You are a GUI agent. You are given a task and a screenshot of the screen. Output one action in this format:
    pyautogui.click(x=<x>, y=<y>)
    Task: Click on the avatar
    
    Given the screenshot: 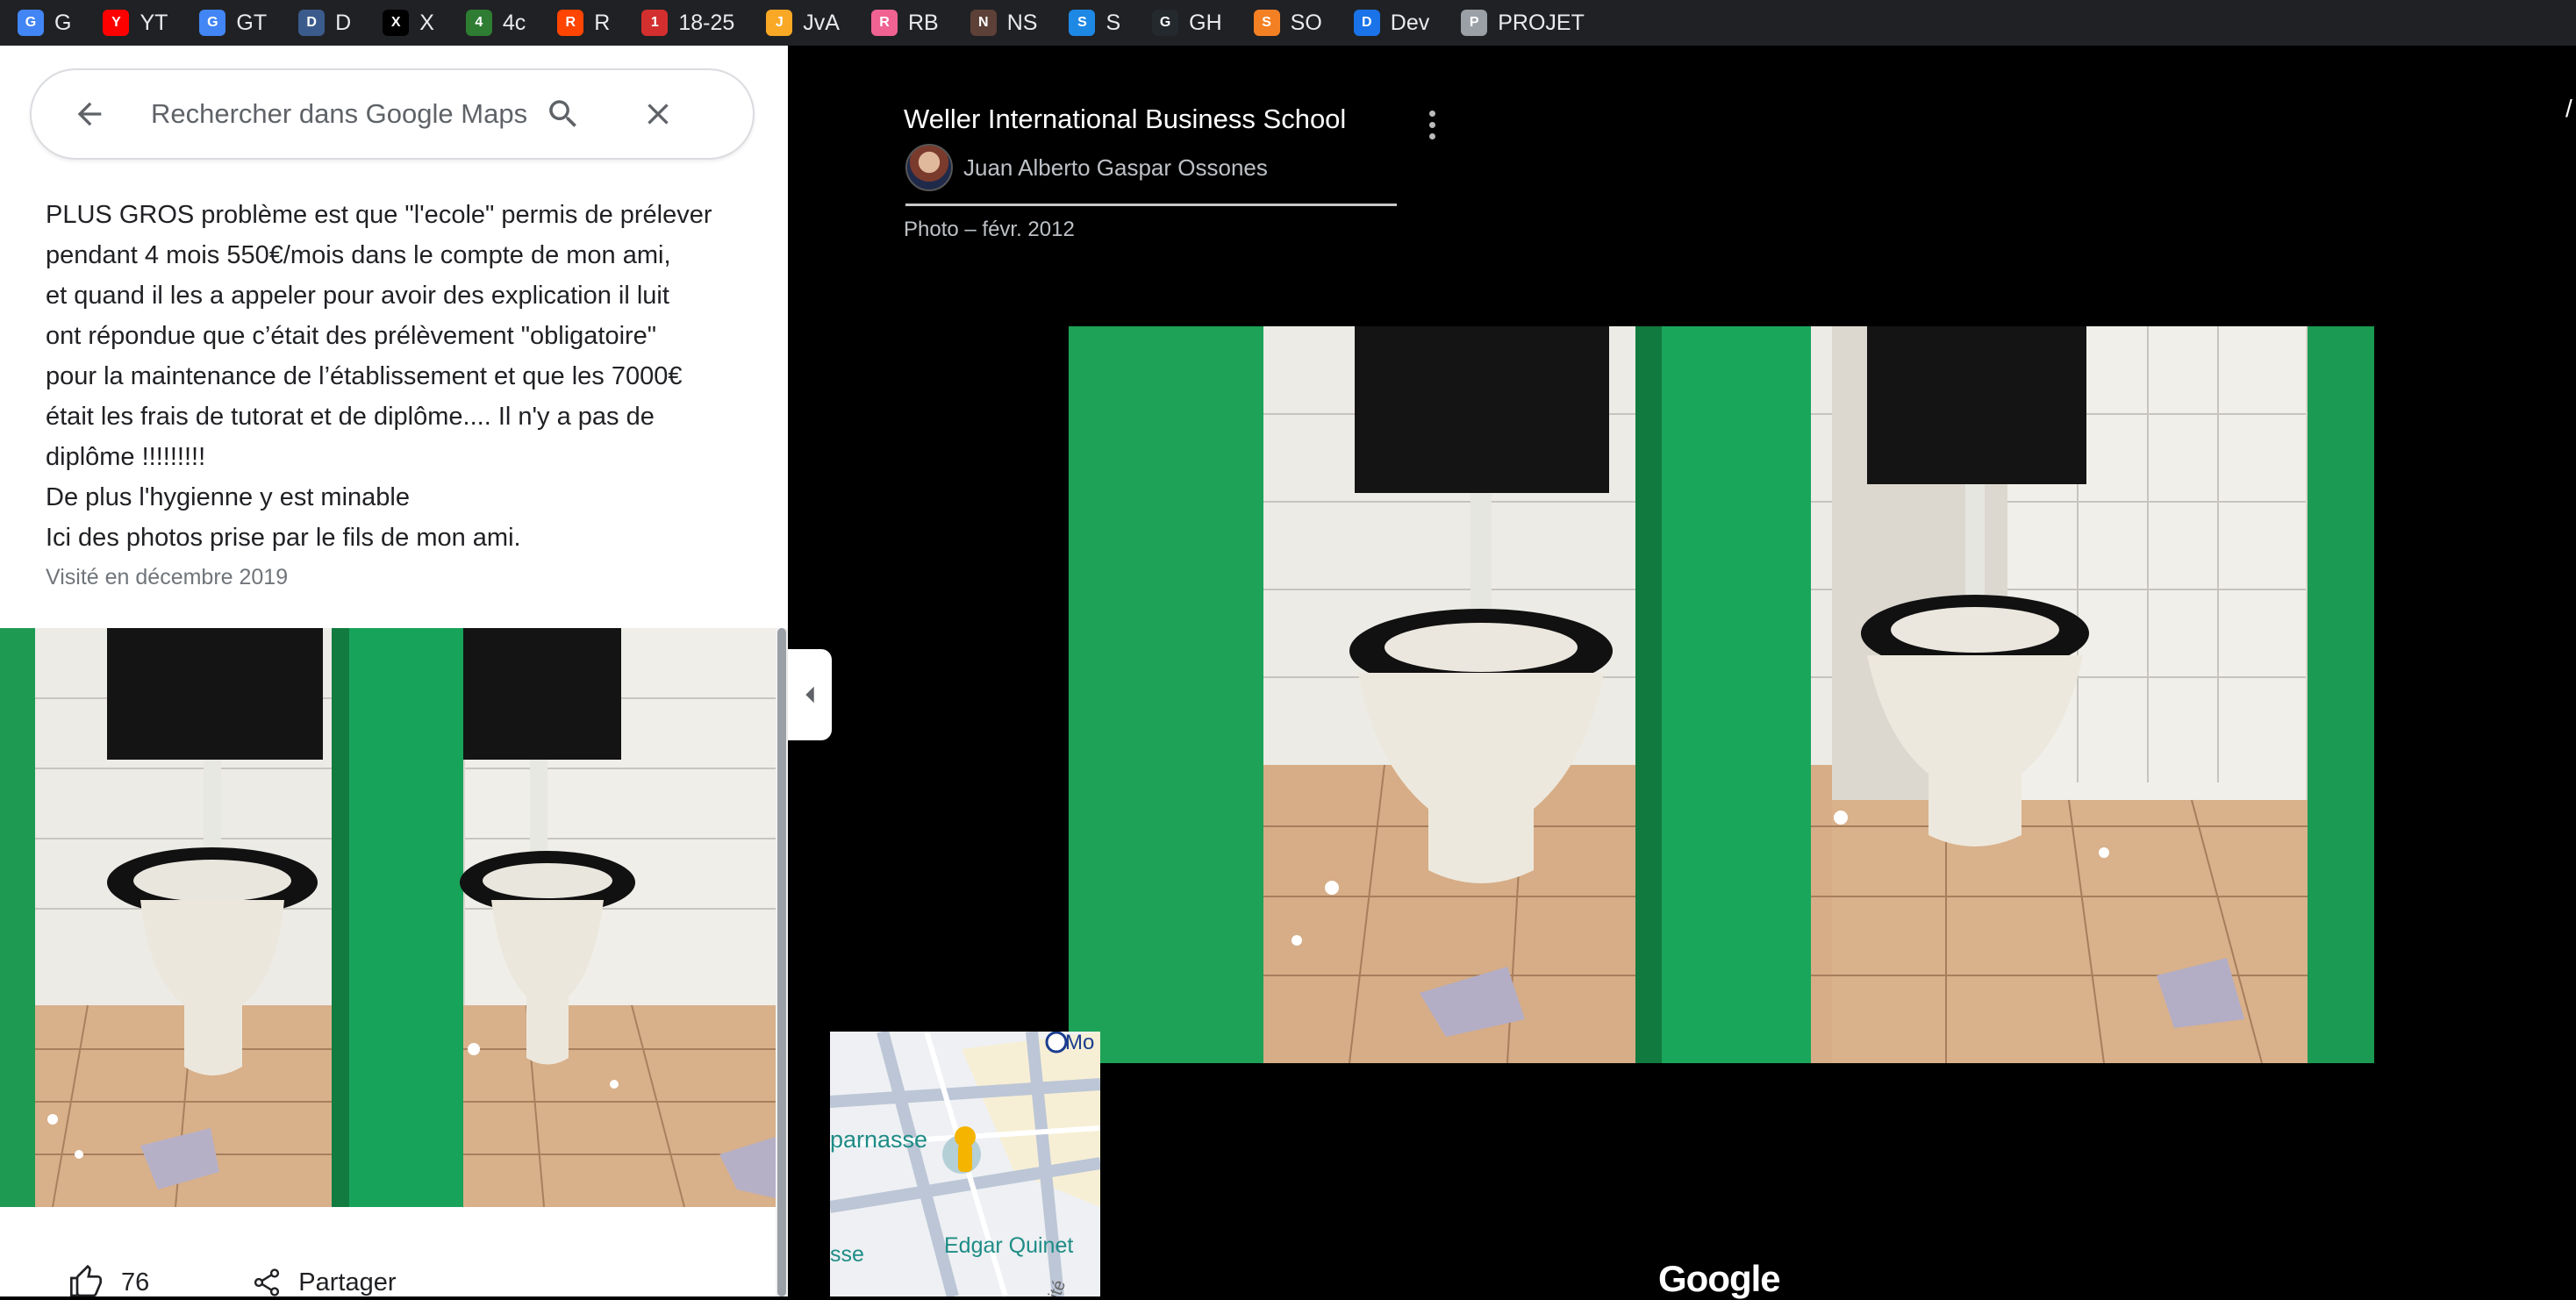 What is the action you would take?
    pyautogui.click(x=929, y=167)
    